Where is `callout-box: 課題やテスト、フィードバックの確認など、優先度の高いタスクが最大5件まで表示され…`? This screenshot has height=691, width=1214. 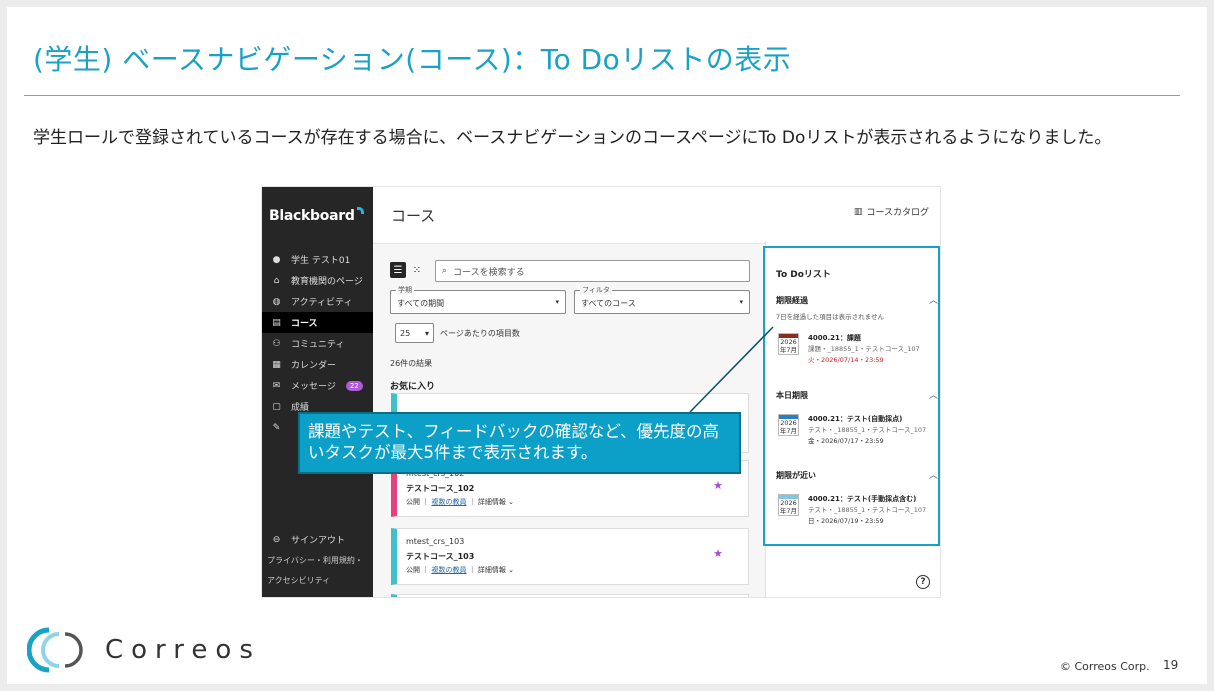
callout-box: 課題やテスト、フィードバックの確認など、優先度の高いタスクが最大5件まで表示され… is located at coordinates (519, 443).